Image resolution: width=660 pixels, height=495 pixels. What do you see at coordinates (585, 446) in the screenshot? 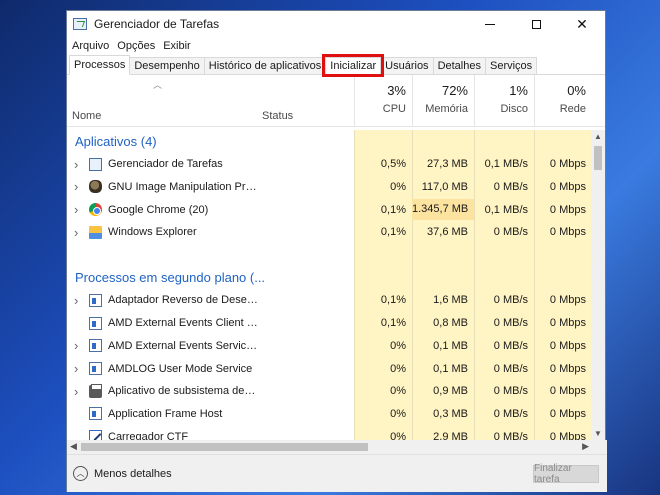
I see `scroll-right-icon: ▶` at bounding box center [585, 446].